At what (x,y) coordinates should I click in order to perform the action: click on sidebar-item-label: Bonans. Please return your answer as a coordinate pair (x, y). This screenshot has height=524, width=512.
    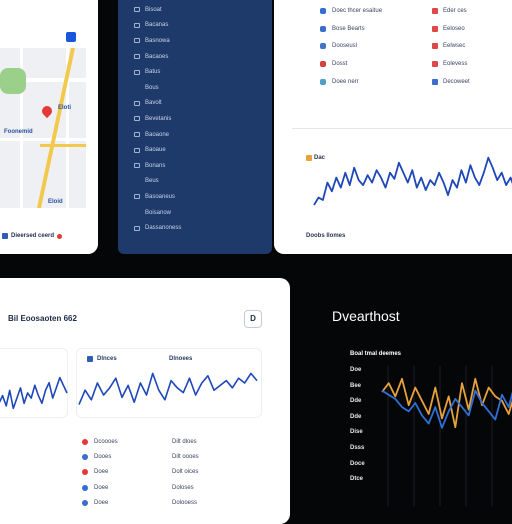
    Looking at the image, I should click on (155, 165).